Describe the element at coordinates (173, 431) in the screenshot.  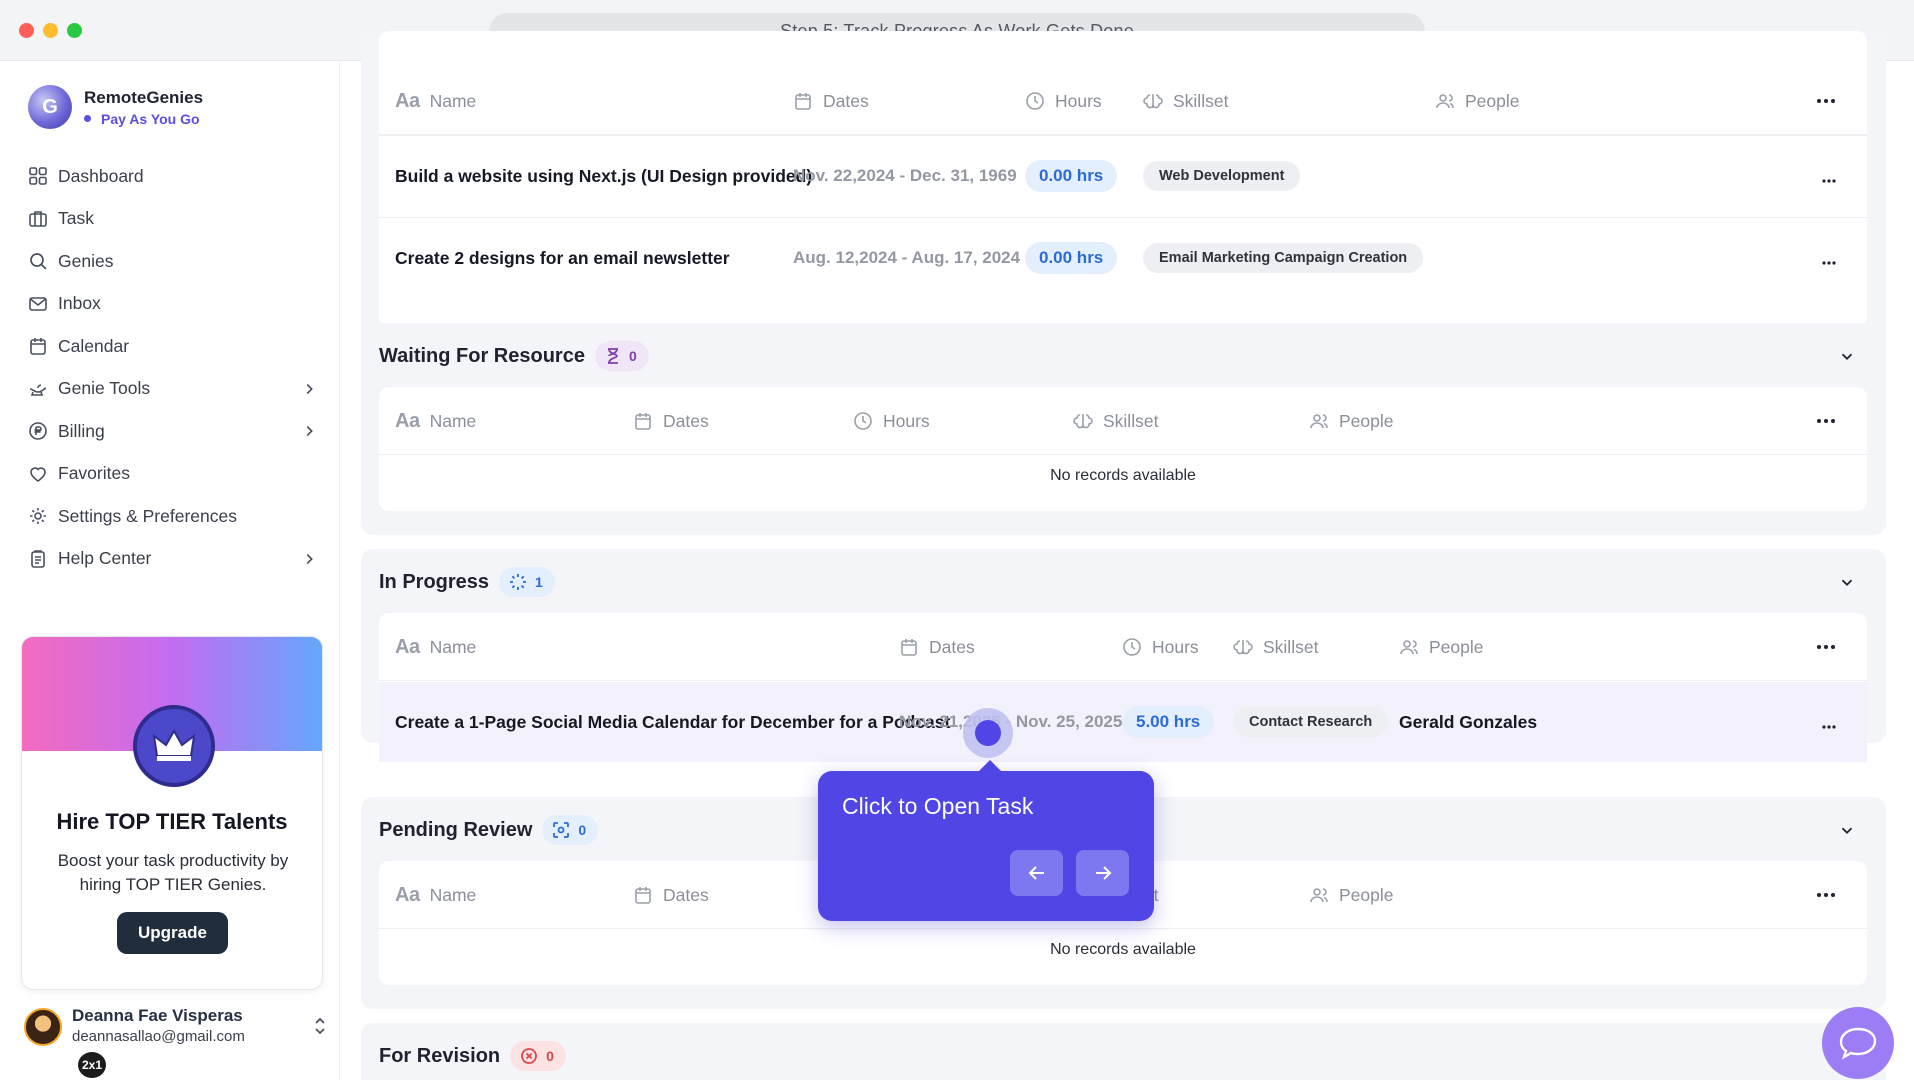
I see `sidebar-item-billing: Billing` at that location.